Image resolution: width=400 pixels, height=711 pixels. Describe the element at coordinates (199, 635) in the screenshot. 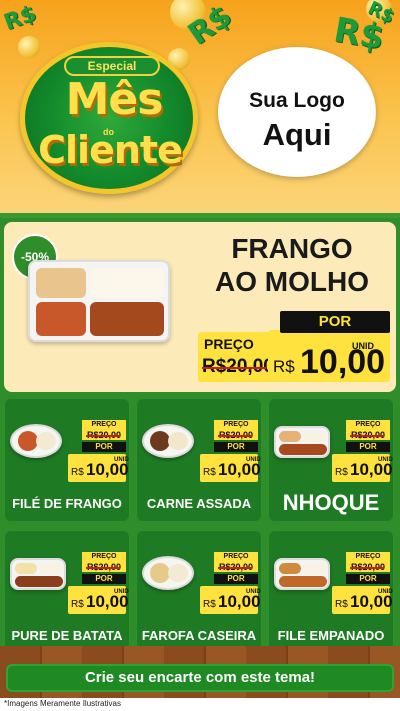

I see `product-name: FAROFA CASEIRA` at that location.